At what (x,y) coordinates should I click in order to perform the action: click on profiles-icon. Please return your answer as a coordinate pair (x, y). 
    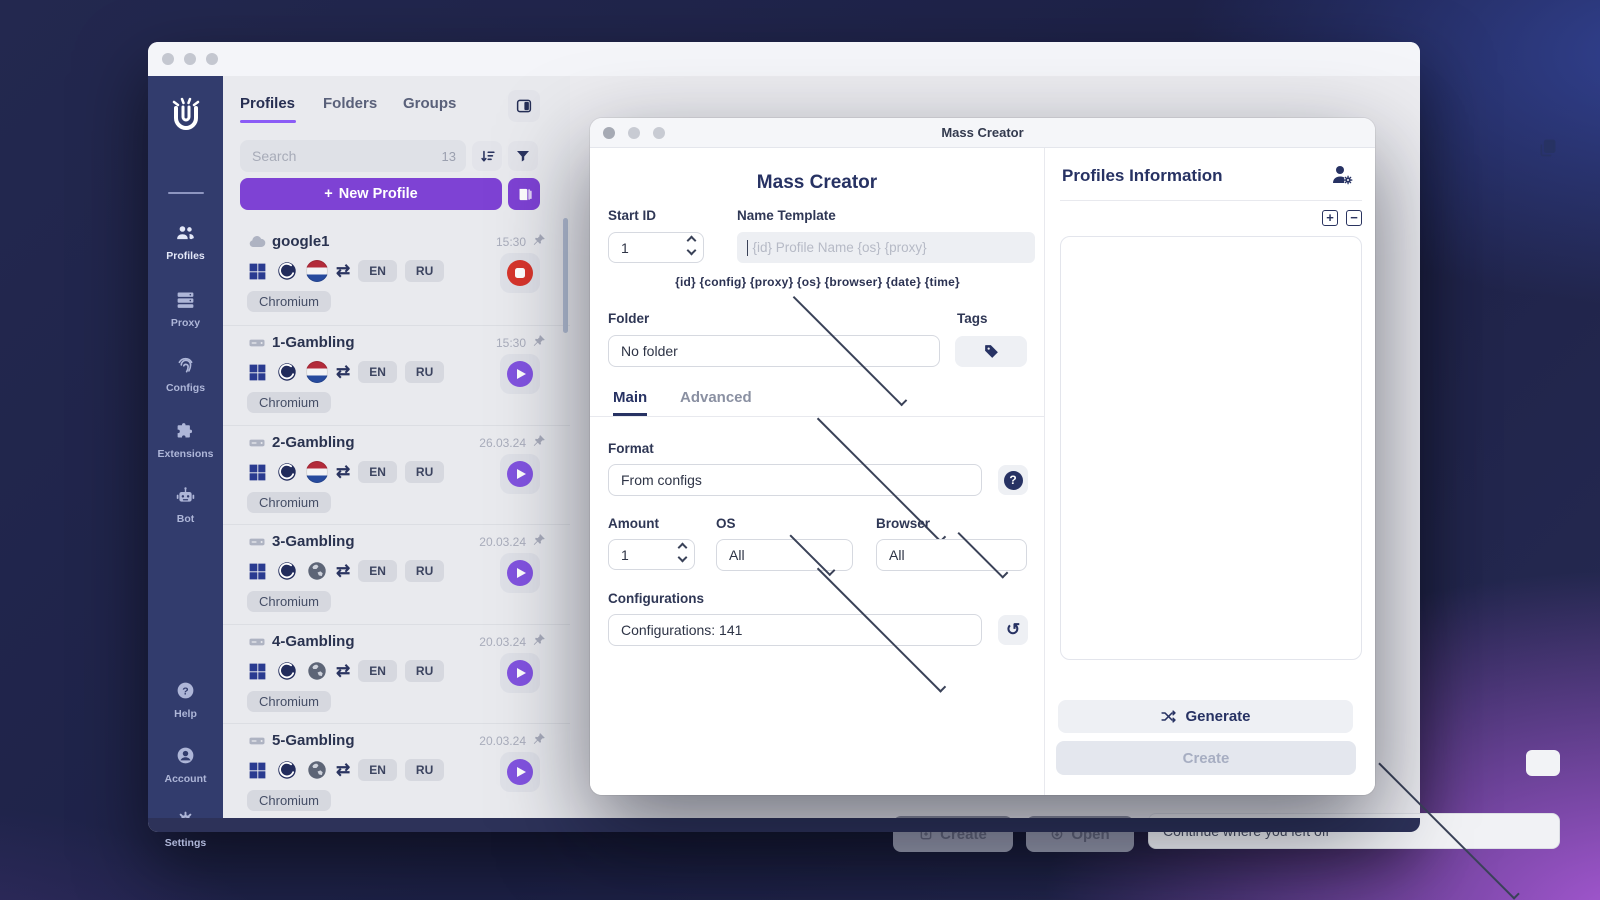
    Looking at the image, I should click on (185, 233).